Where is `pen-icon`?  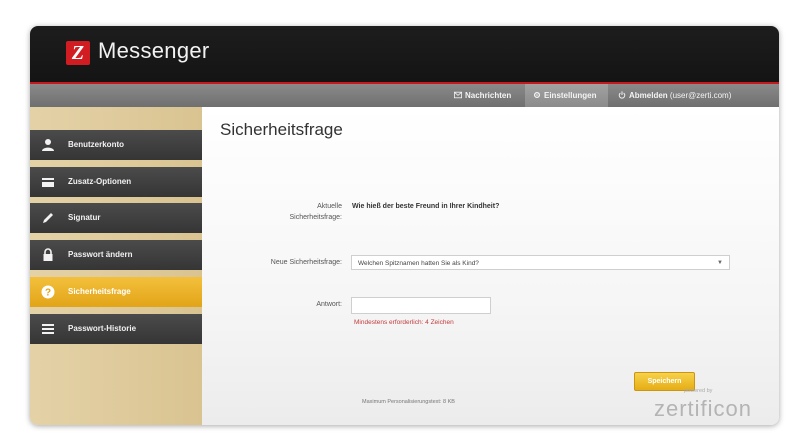 pen-icon is located at coordinates (48, 218).